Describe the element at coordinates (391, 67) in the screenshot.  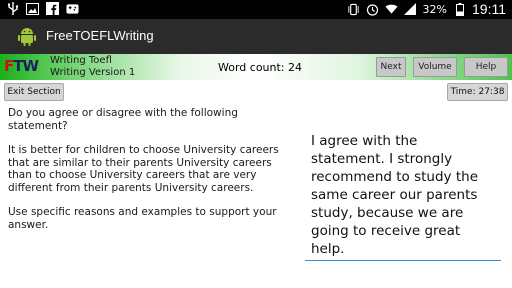
I see `next-button: Next` at that location.